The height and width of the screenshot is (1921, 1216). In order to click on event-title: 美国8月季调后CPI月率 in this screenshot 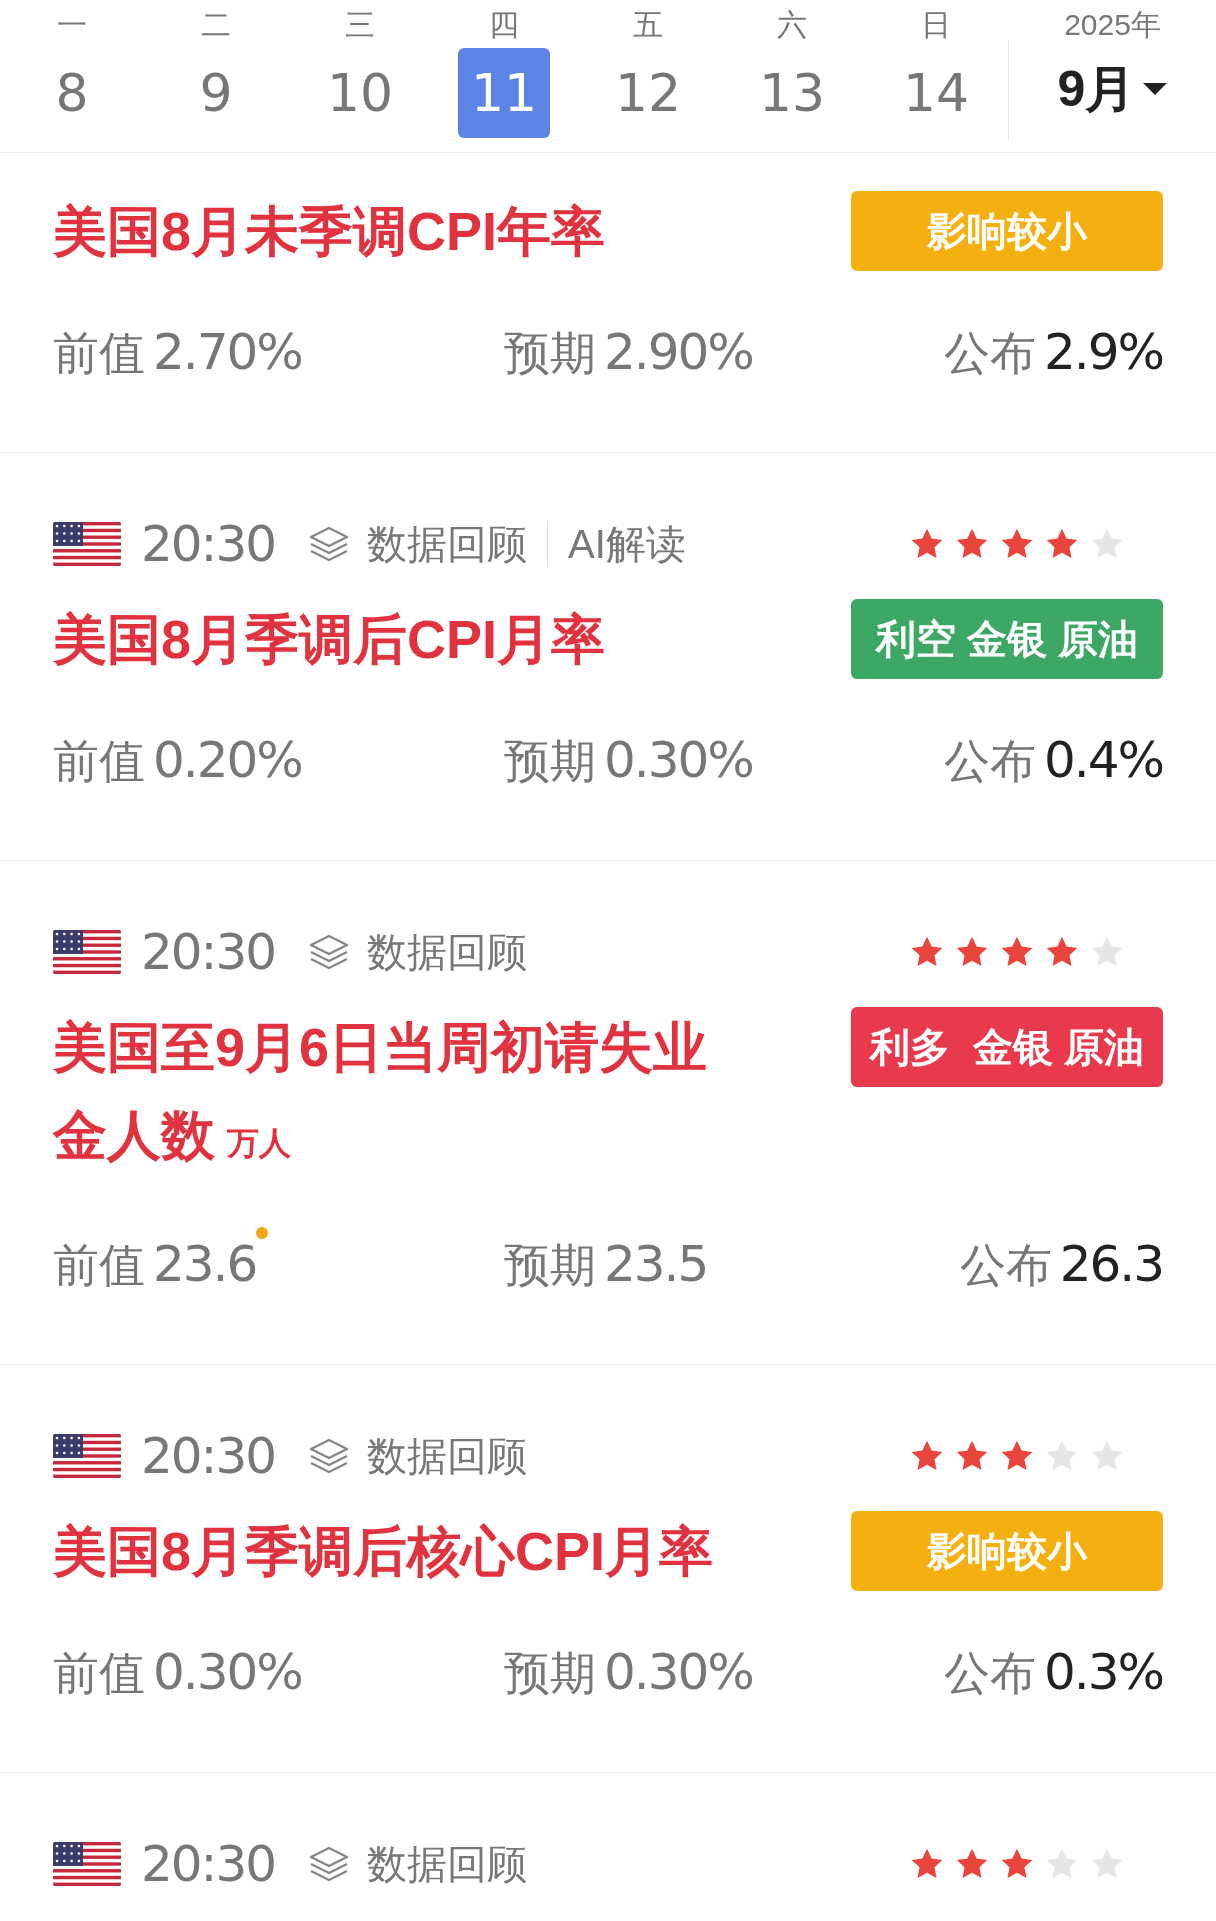, I will do `click(329, 639)`.